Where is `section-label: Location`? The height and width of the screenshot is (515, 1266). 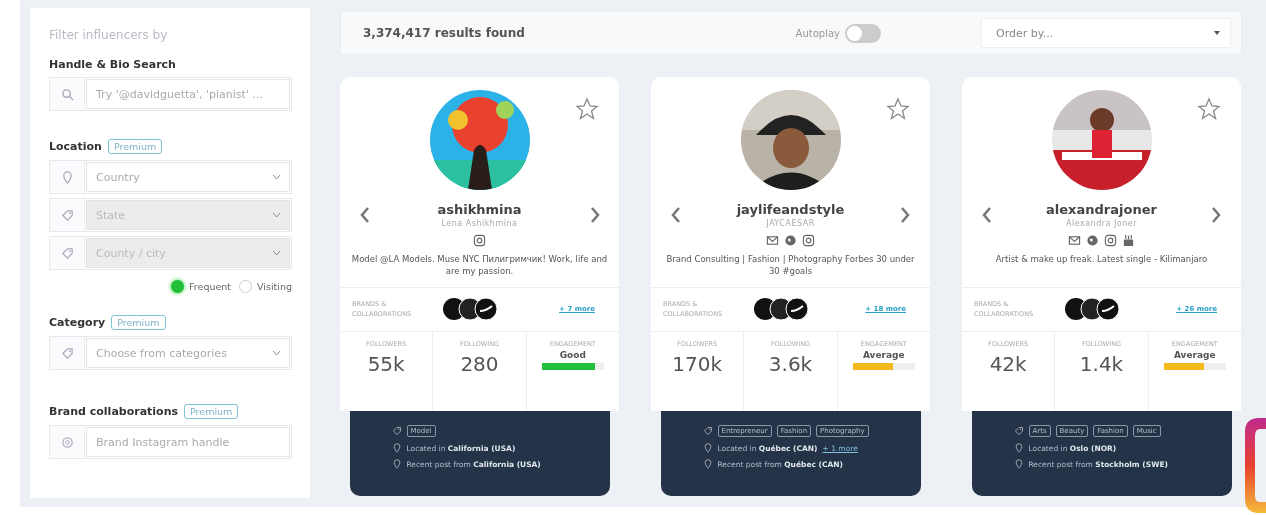
section-label: Location is located at coordinates (75, 146).